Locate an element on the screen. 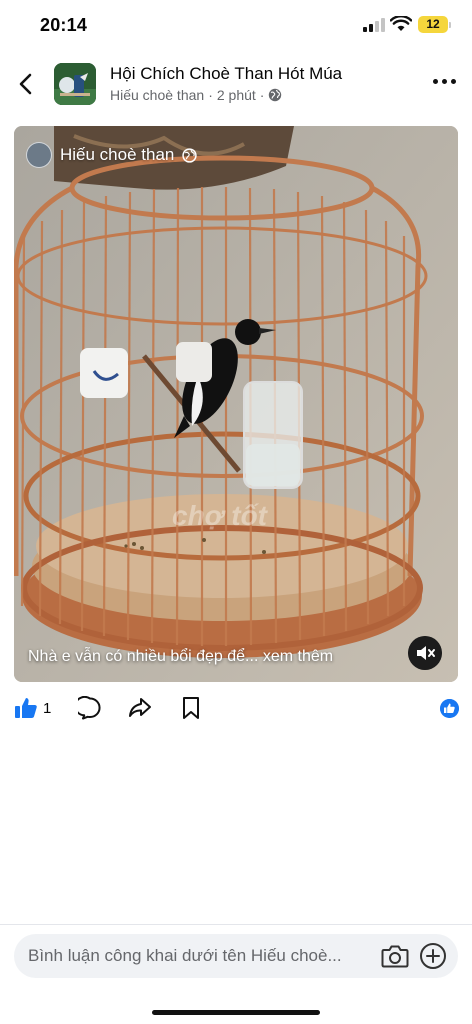  like-reaction-icon is located at coordinates (449, 708).